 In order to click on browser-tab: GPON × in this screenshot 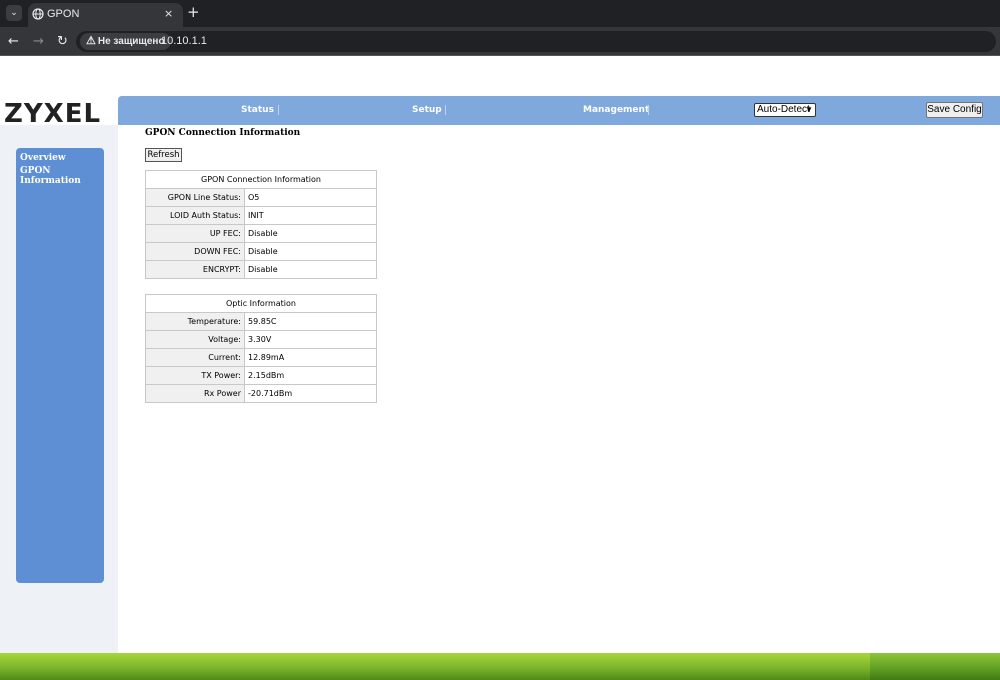, I will do `click(105, 15)`.